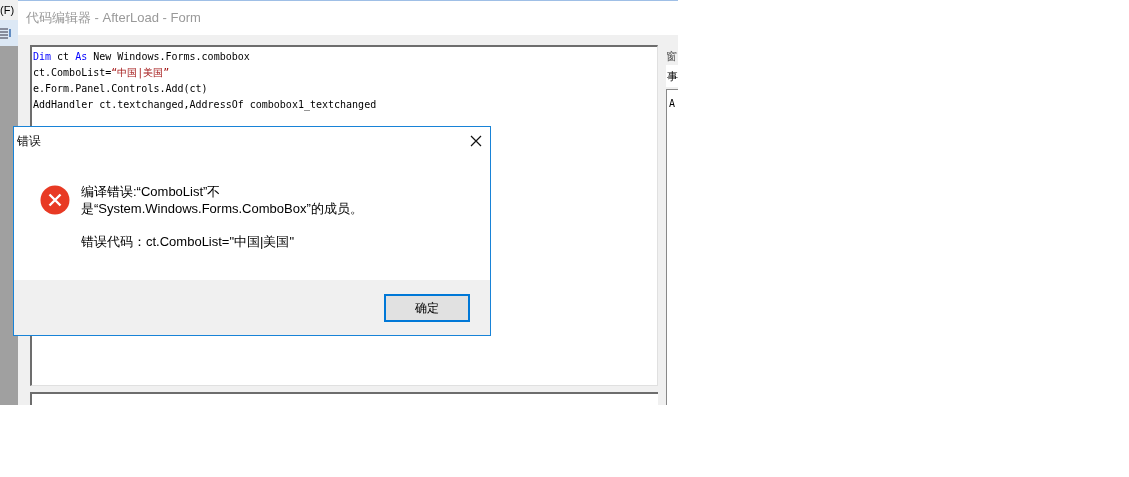  What do you see at coordinates (102, 73) in the screenshot?
I see `code-line: ct.ComboList=“中国|美国”` at bounding box center [102, 73].